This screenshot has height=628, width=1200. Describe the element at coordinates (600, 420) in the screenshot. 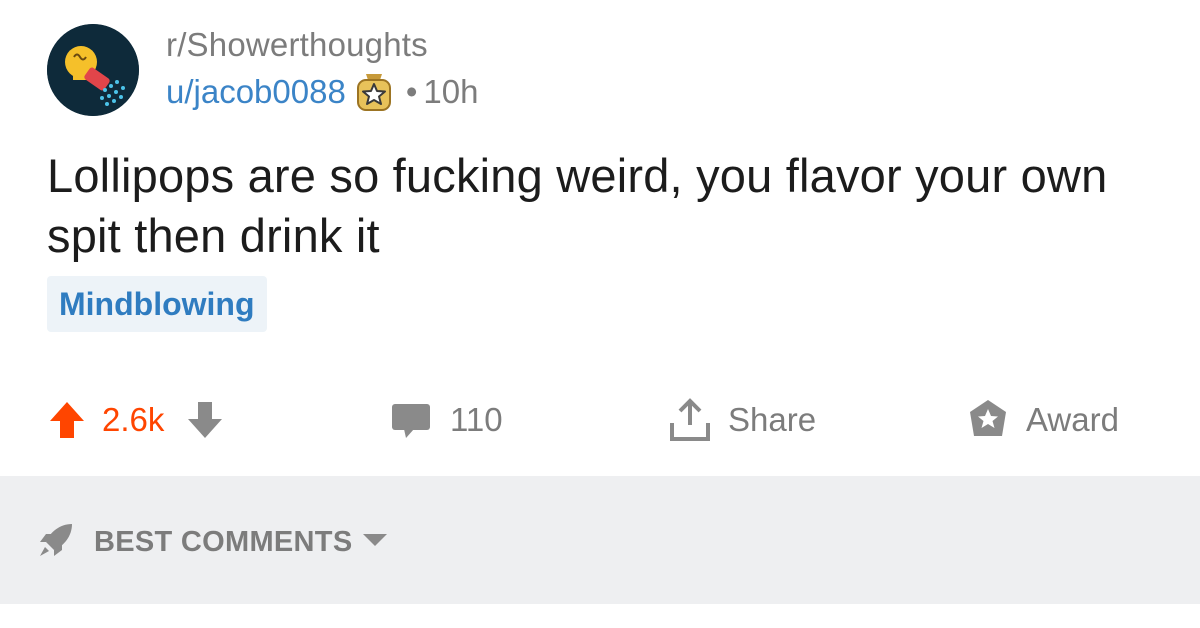

I see `post-actions: 2.6k 110 Share Award` at that location.